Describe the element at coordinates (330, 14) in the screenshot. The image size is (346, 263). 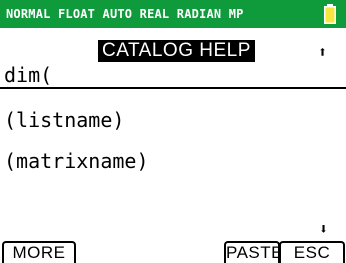
I see `battery-icon` at that location.